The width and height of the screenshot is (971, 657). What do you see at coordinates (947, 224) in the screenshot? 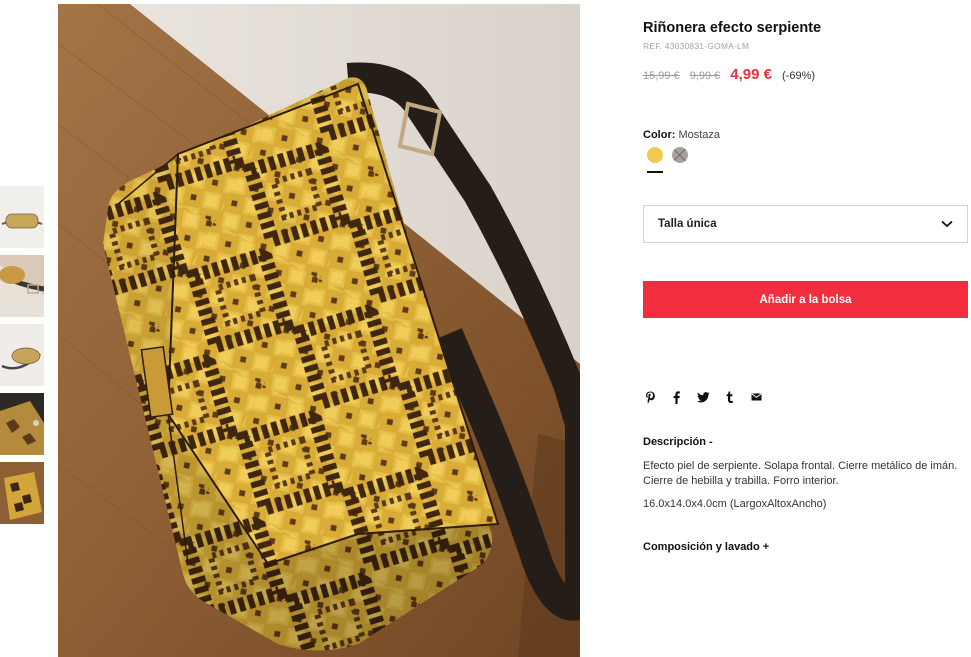
I see `chevron-down-icon` at bounding box center [947, 224].